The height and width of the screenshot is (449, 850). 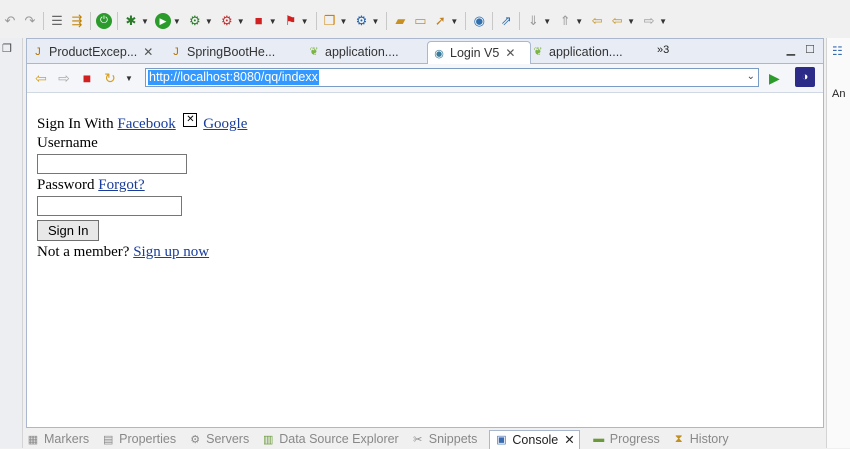 What do you see at coordinates (67, 143) in the screenshot?
I see `username-label: Username` at bounding box center [67, 143].